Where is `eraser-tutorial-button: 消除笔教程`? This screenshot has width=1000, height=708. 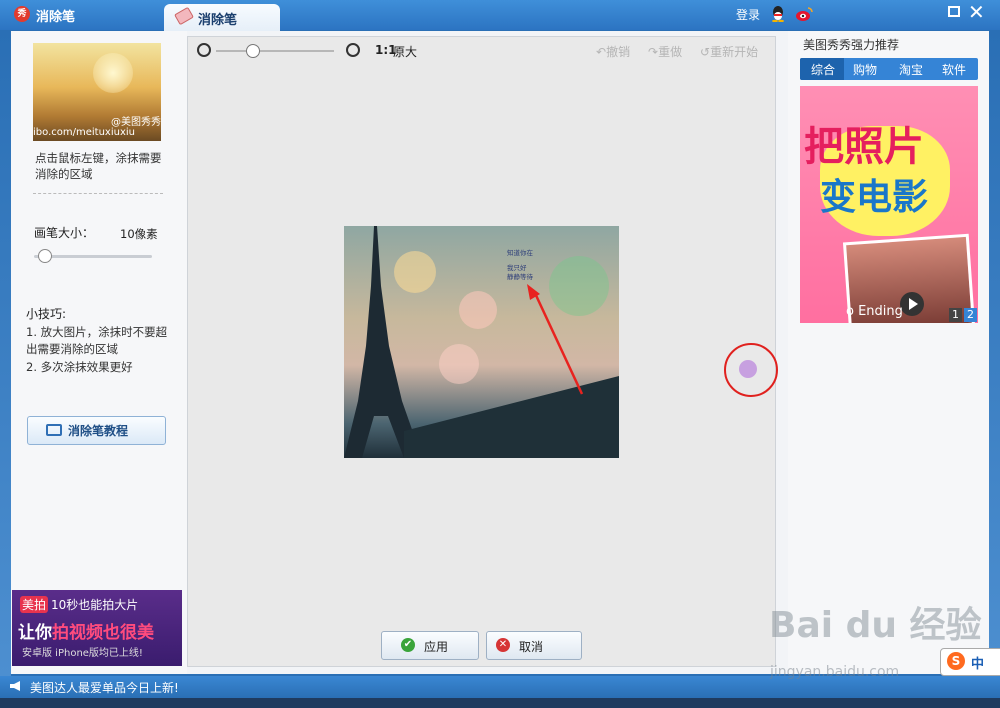 eraser-tutorial-button: 消除笔教程 is located at coordinates (96, 430).